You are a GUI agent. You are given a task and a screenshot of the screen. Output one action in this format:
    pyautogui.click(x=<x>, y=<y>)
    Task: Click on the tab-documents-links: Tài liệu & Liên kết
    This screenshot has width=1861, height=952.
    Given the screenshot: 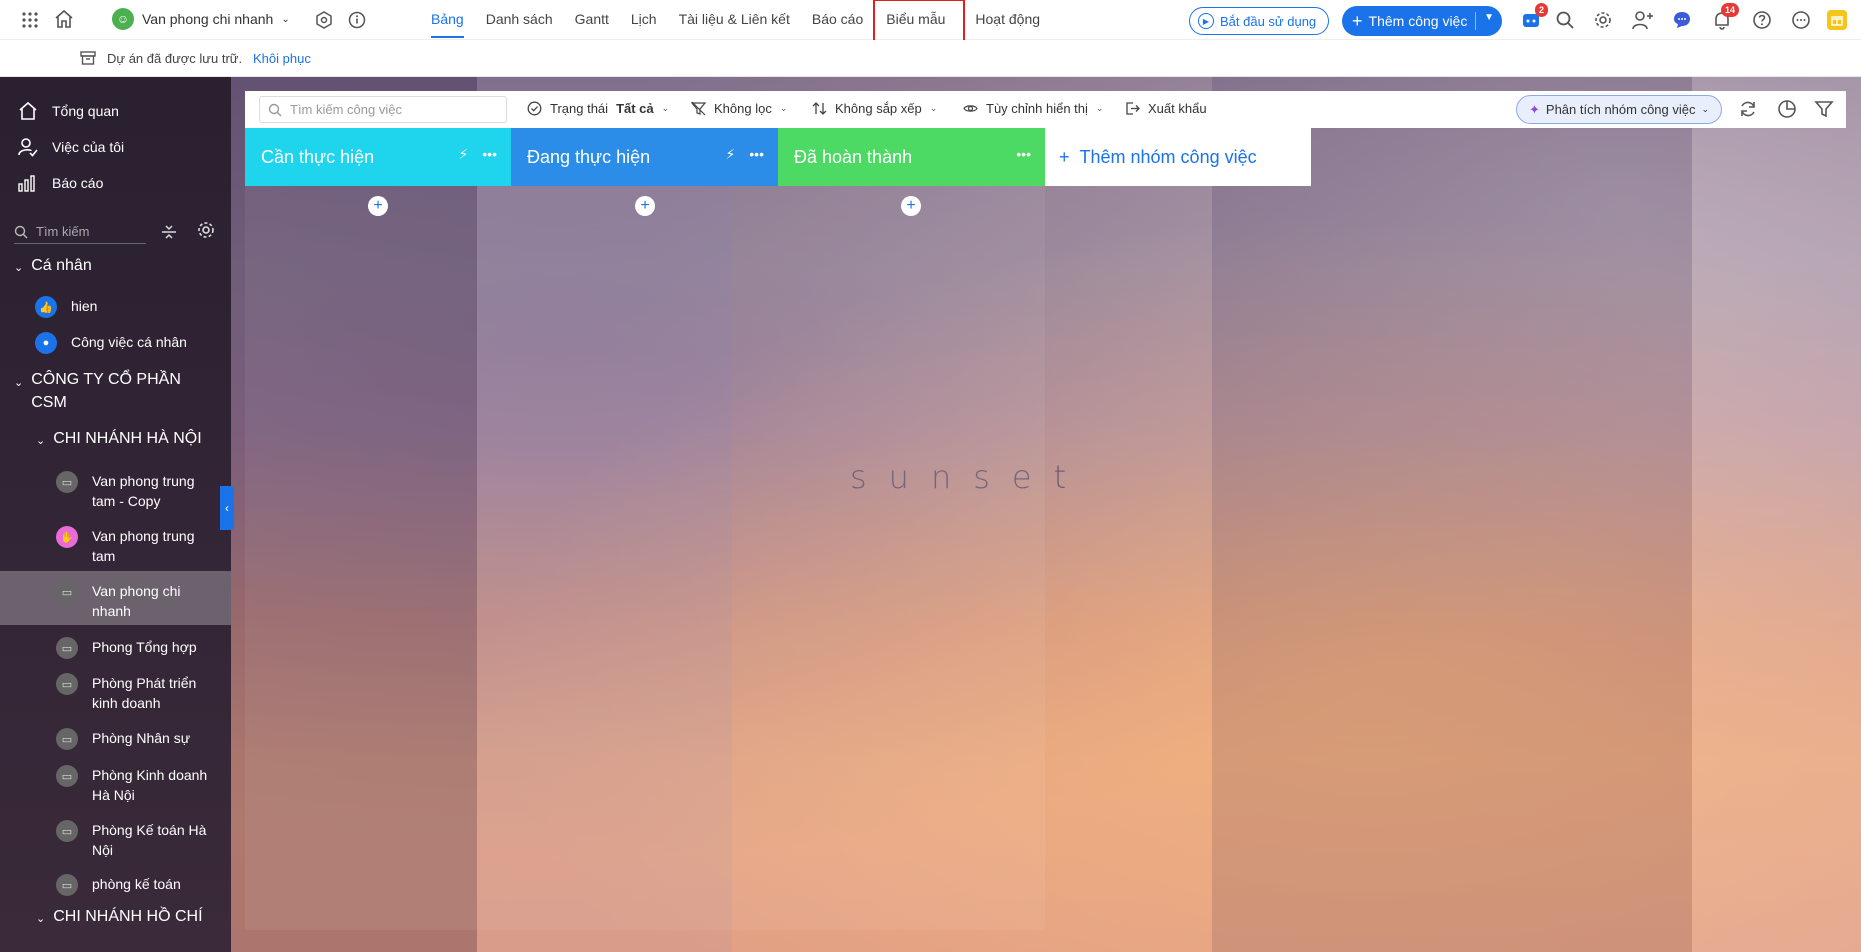 What is the action you would take?
    pyautogui.click(x=734, y=20)
    